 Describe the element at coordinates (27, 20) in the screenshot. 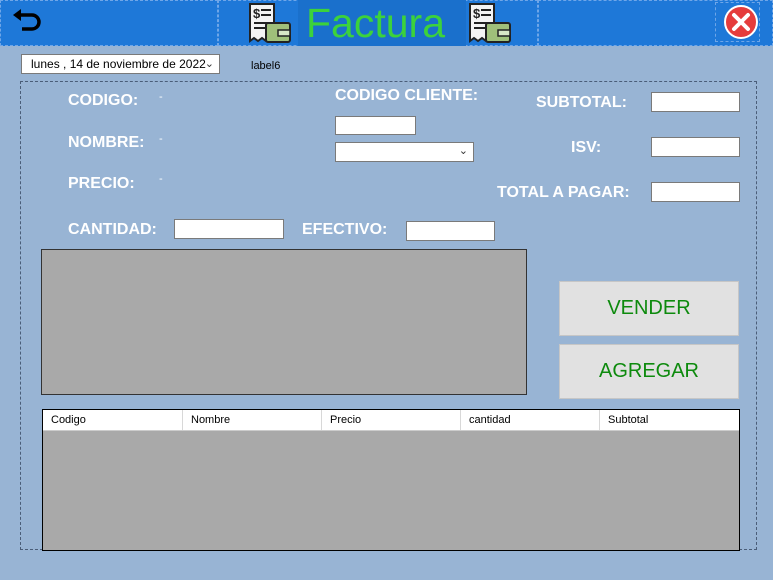

I see `back-arrow-icon` at that location.